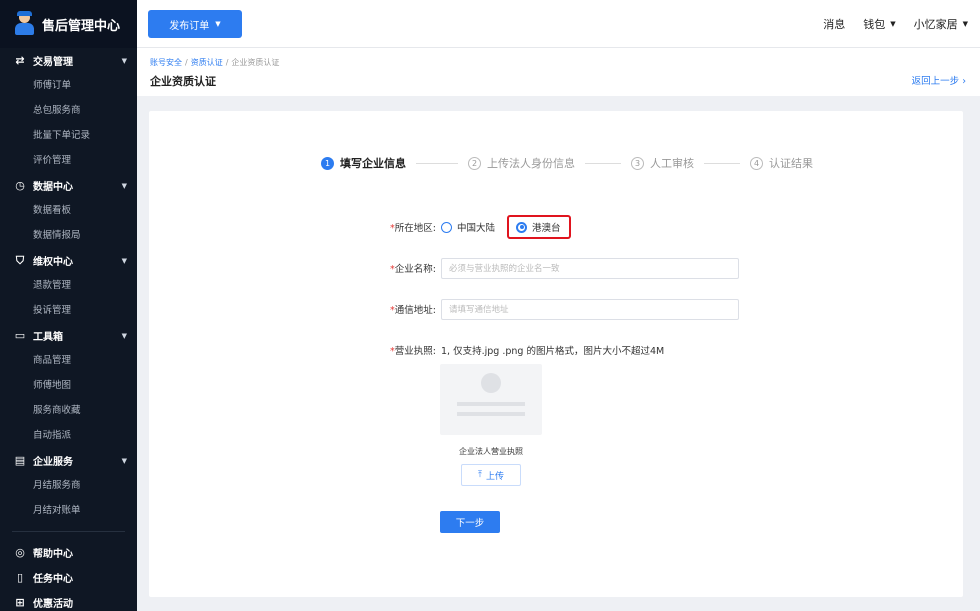  I want to click on radio-checked-icon, so click(522, 227).